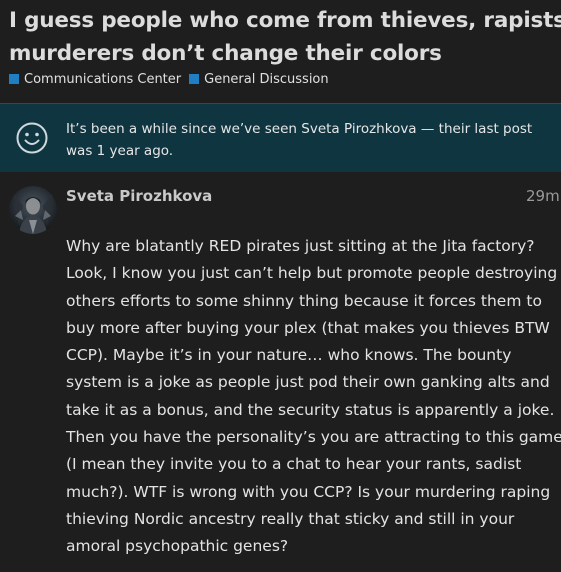 This screenshot has height=572, width=561. I want to click on smiley-icon, so click(32, 138).